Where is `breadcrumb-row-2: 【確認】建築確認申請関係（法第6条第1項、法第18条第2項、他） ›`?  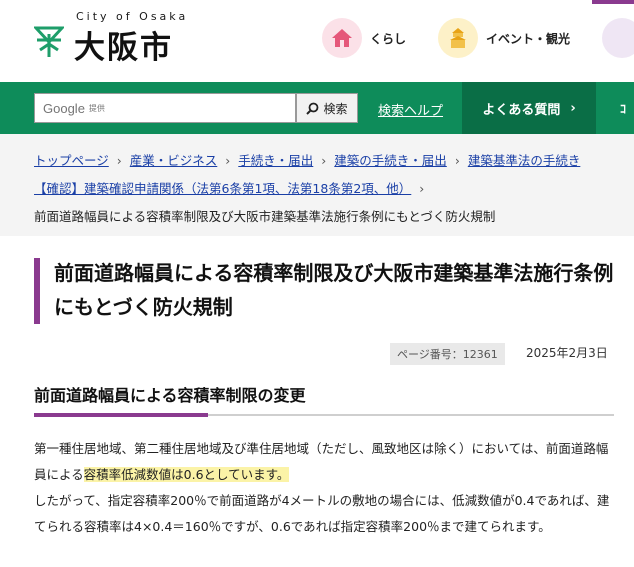 breadcrumb-row-2: 【確認】建築確認申請関係（法第6条第1項、法第18条第2項、他） › is located at coordinates (233, 187).